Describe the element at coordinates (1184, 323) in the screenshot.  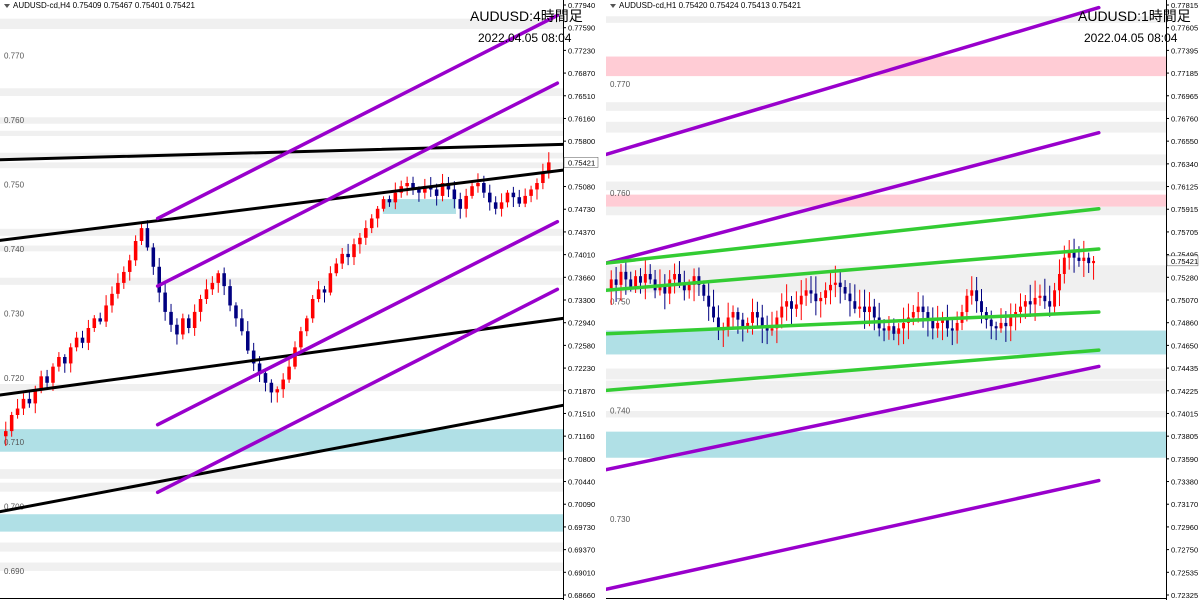
I see `axis-tick-label: 0.74860` at that location.